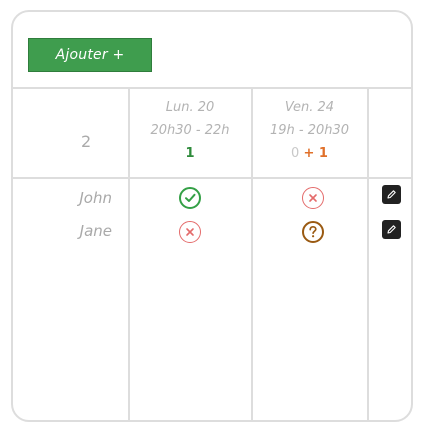  I want to click on column-time: 20h30 - 22h, so click(190, 130).